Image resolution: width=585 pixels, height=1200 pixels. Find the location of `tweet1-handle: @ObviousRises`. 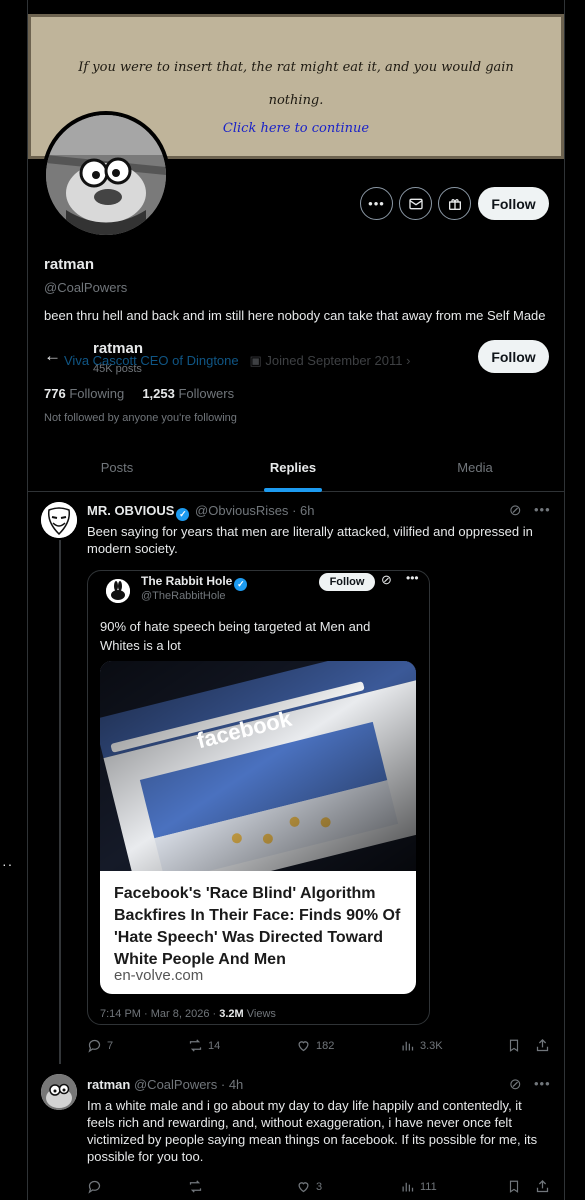

tweet1-handle: @ObviousRises is located at coordinates (241, 510).